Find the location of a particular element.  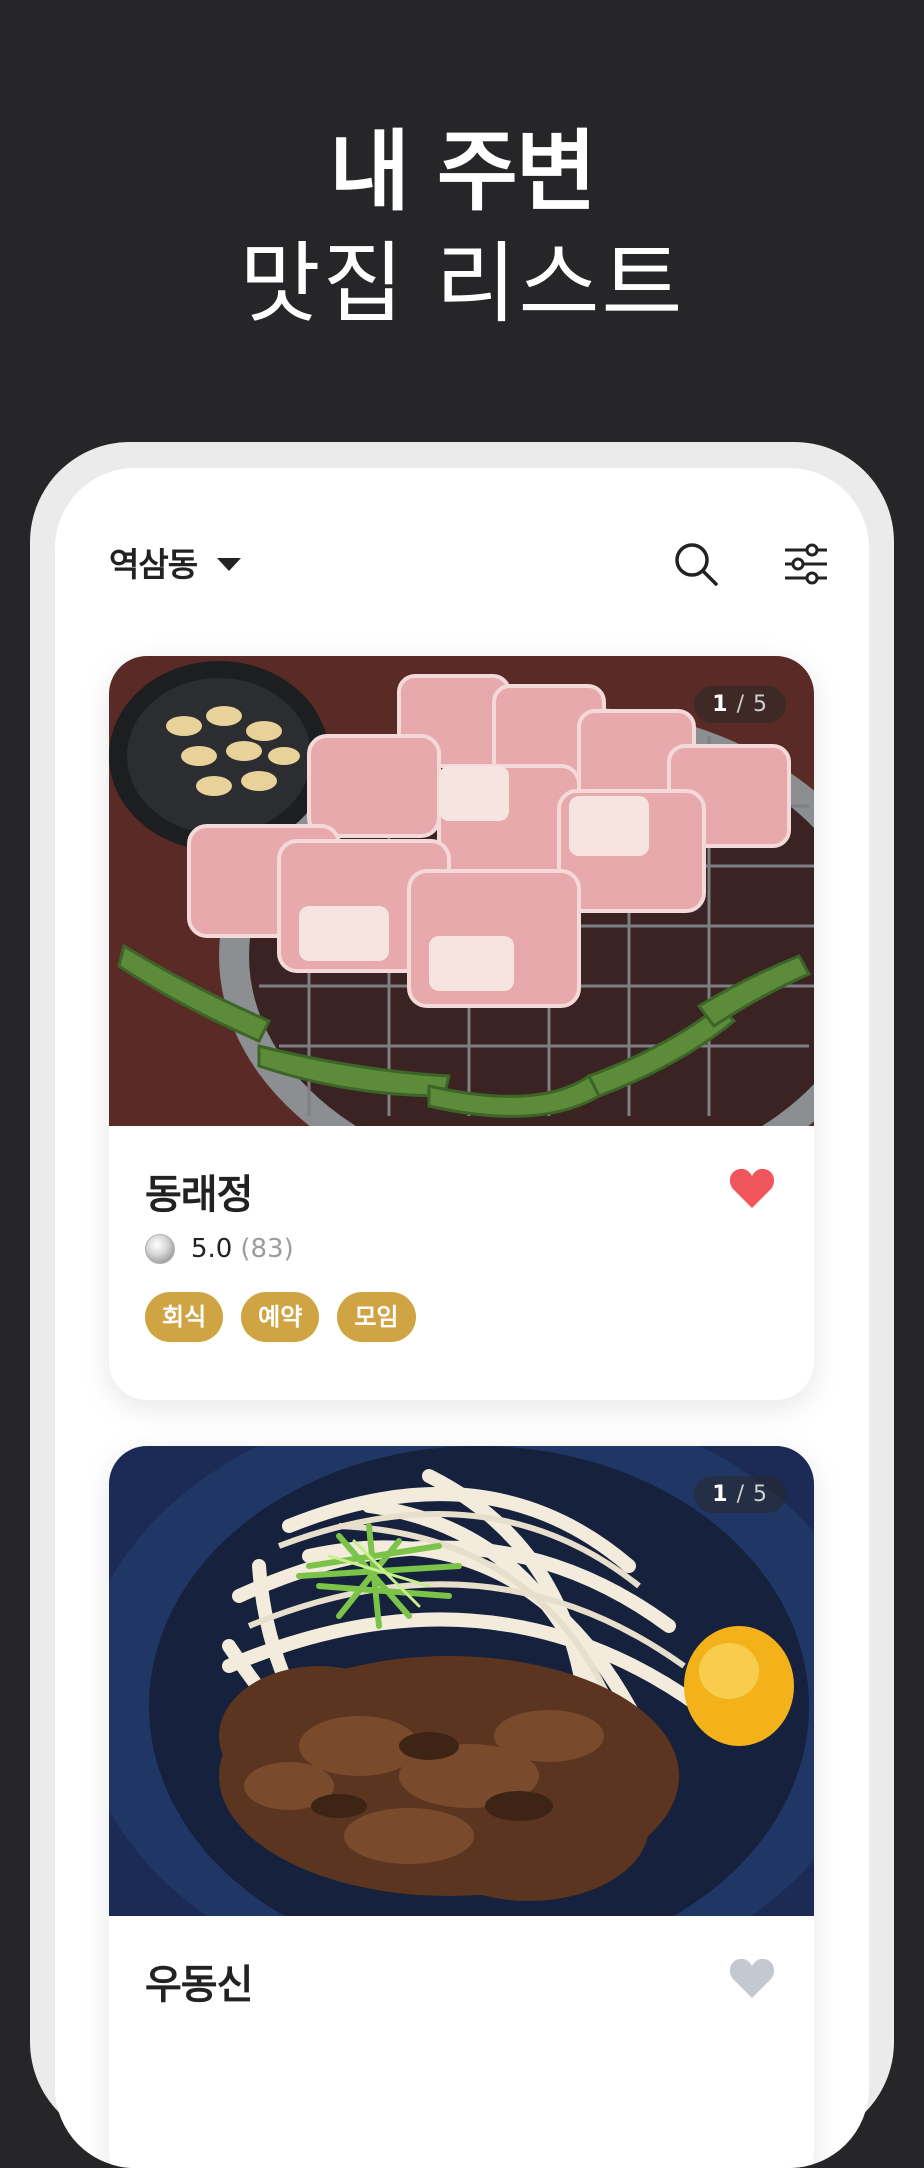

search-icon is located at coordinates (696, 564).